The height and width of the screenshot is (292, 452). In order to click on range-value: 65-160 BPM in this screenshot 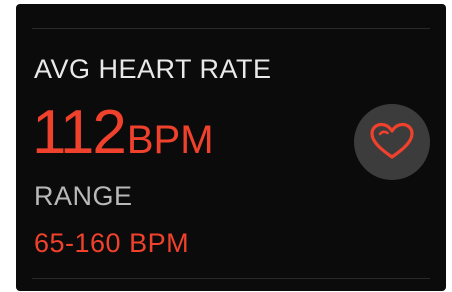, I will do `click(112, 243)`.